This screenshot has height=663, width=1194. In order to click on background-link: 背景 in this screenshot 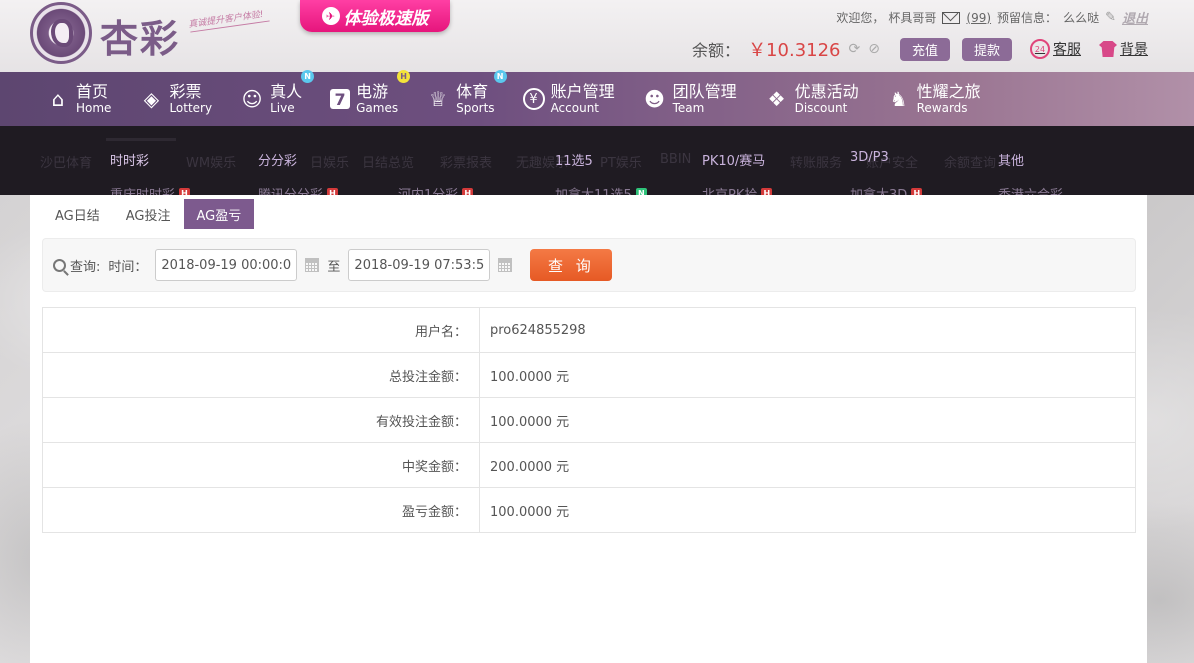, I will do `click(1123, 49)`.